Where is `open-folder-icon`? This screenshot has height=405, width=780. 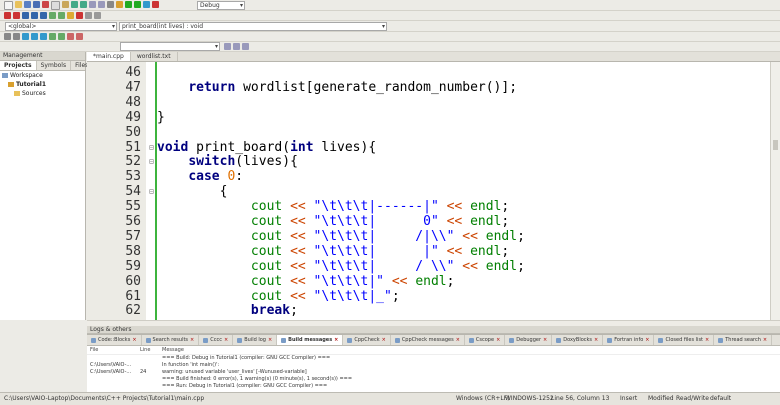
open-folder-icon is located at coordinates (18, 4).